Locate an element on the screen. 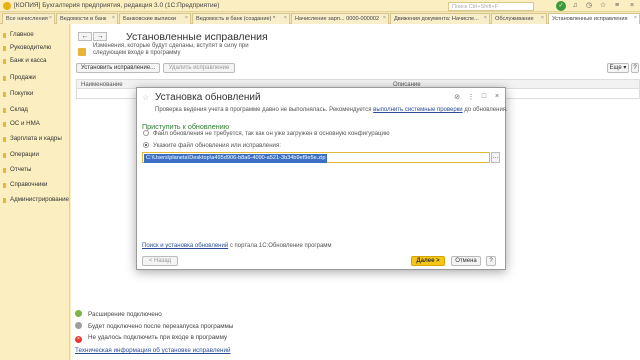 The image size is (640, 360). back-step-button: < Назад is located at coordinates (160, 261).